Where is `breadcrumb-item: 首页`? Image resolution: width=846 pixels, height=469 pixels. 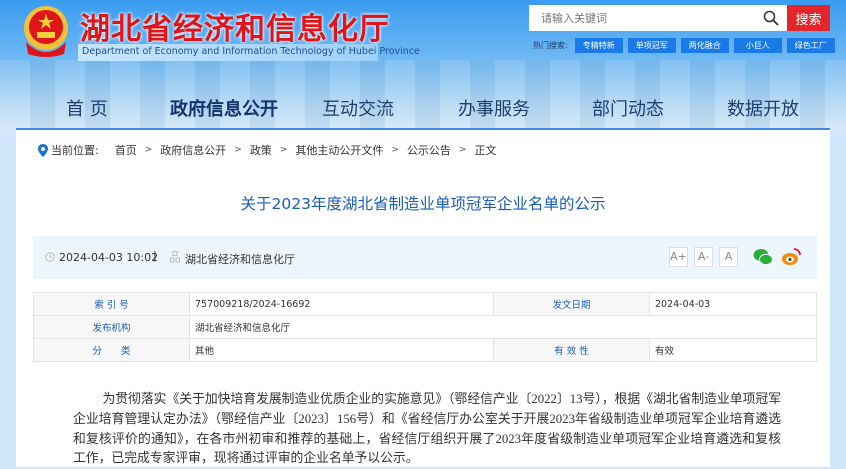
breadcrumb-item: 首页 is located at coordinates (126, 150).